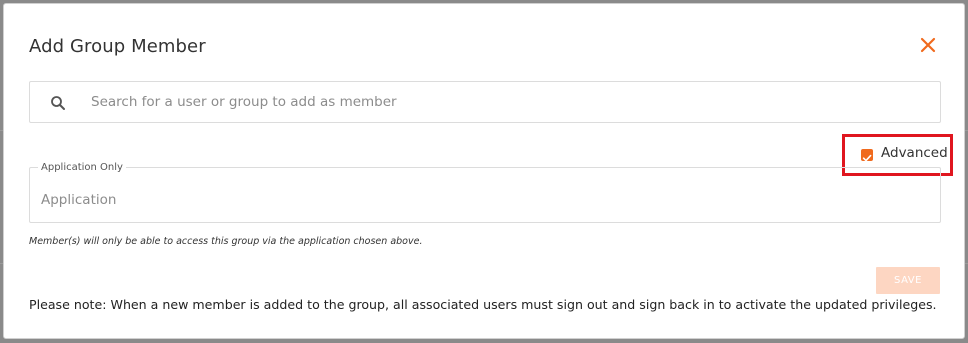 The width and height of the screenshot is (968, 343). What do you see at coordinates (908, 280) in the screenshot?
I see `save-button: SAVE` at bounding box center [908, 280].